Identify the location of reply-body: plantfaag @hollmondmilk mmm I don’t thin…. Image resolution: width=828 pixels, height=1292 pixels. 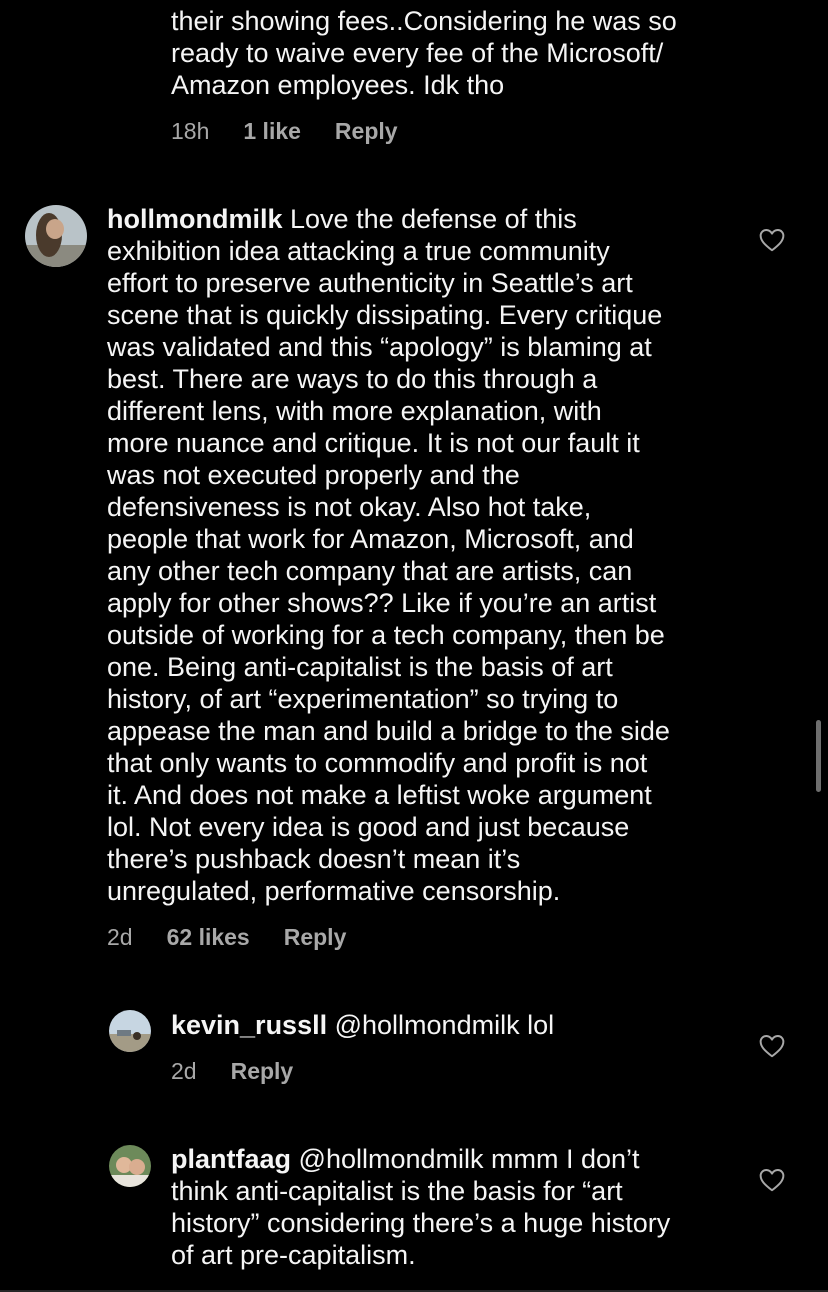
(456, 1207).